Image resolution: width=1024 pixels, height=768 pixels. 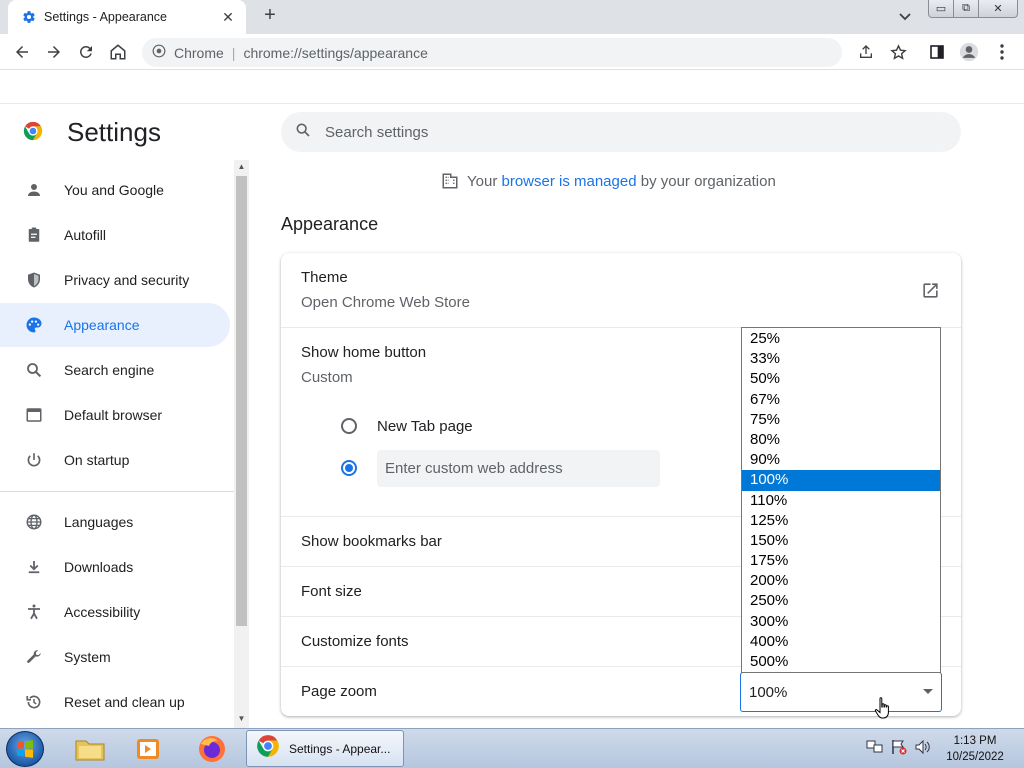 What do you see at coordinates (841, 581) in the screenshot?
I see `zoom-option: 200%` at bounding box center [841, 581].